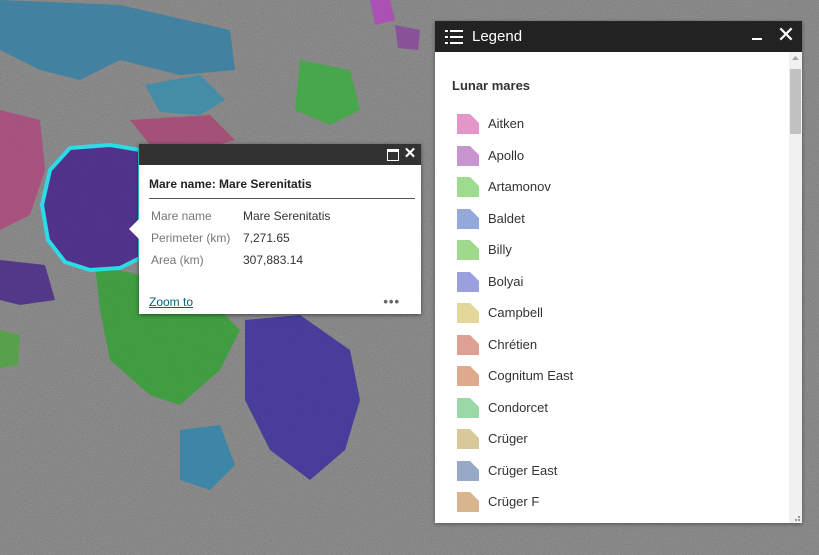 The width and height of the screenshot is (819, 555). What do you see at coordinates (280, 154) in the screenshot?
I see `popup-titlebar: ✕` at bounding box center [280, 154].